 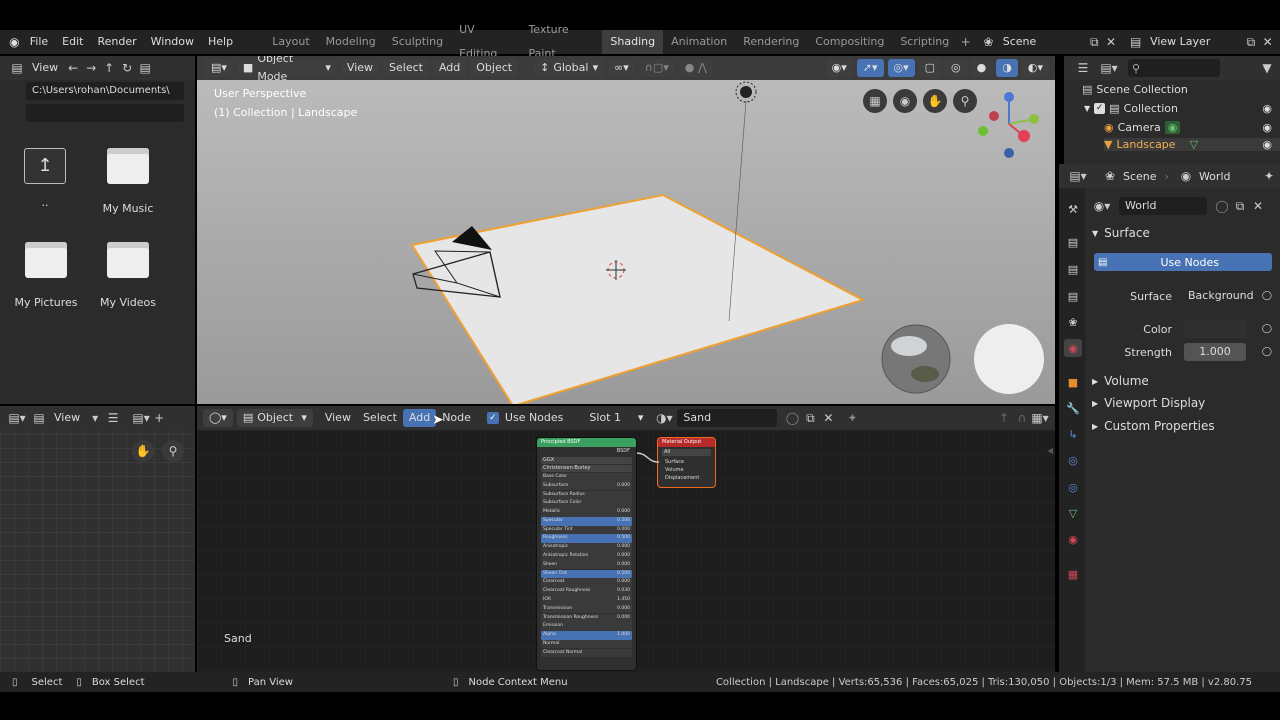 I want to click on principled-input-row: Metallic 0.000, so click(x=586, y=512).